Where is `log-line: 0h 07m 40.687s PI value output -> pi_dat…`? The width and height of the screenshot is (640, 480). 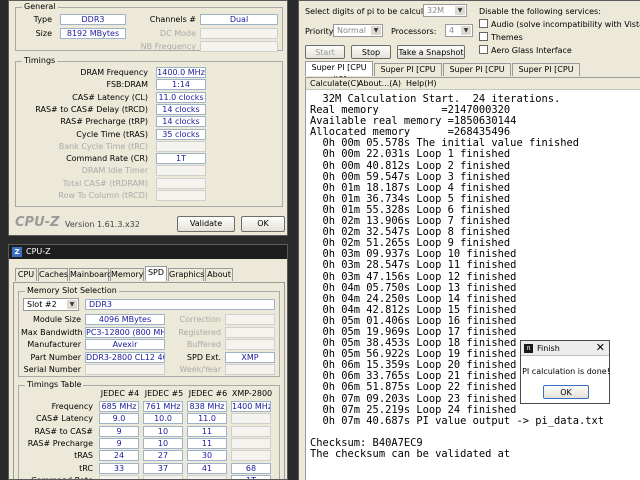
log-line: 0h 07m 40.687s PI value output -> pi_dat… is located at coordinates (457, 420).